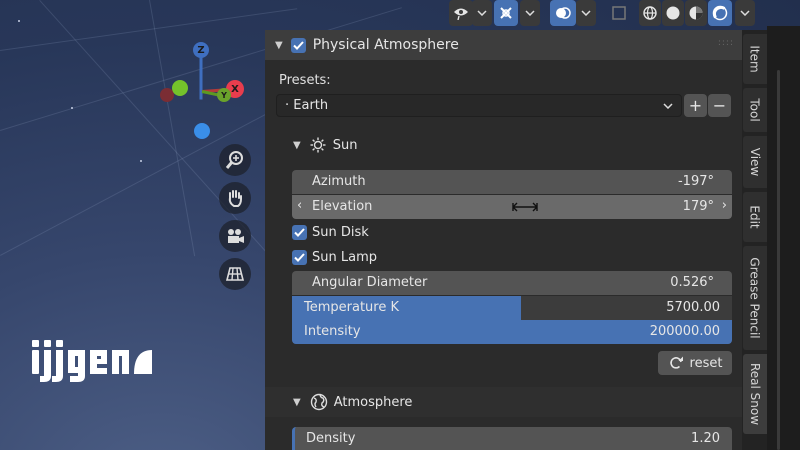  Describe the element at coordinates (299, 205) in the screenshot. I see `chevron-left-icon: ‹` at that location.